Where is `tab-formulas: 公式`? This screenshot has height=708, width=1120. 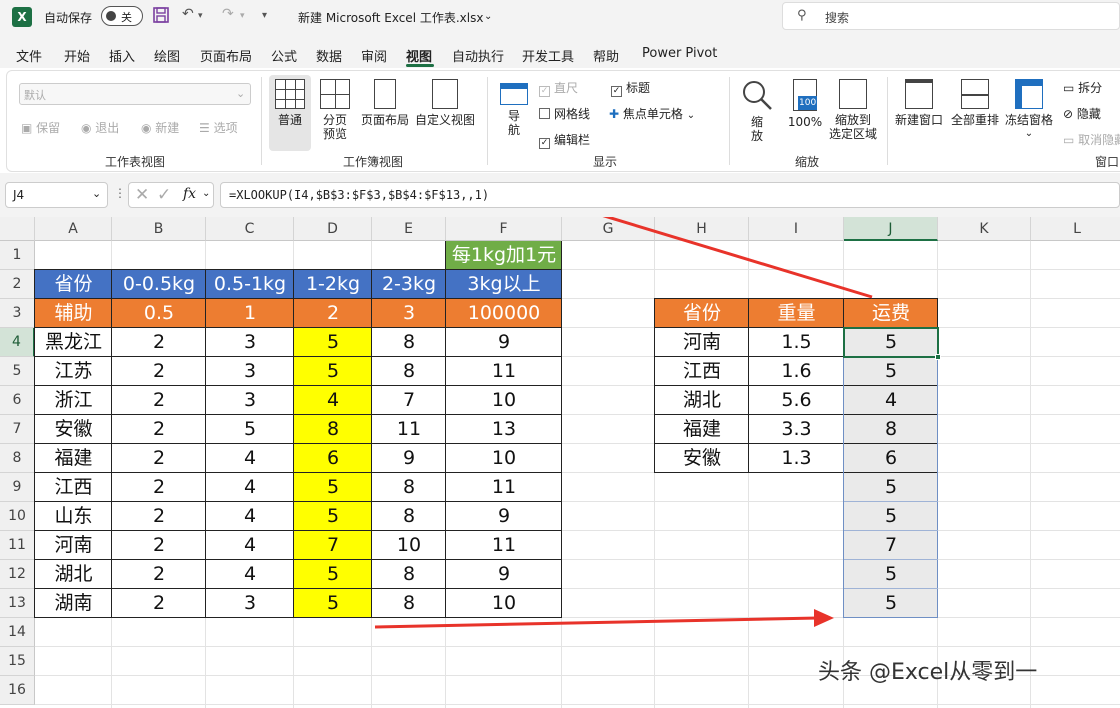 tab-formulas: 公式 is located at coordinates (284, 55).